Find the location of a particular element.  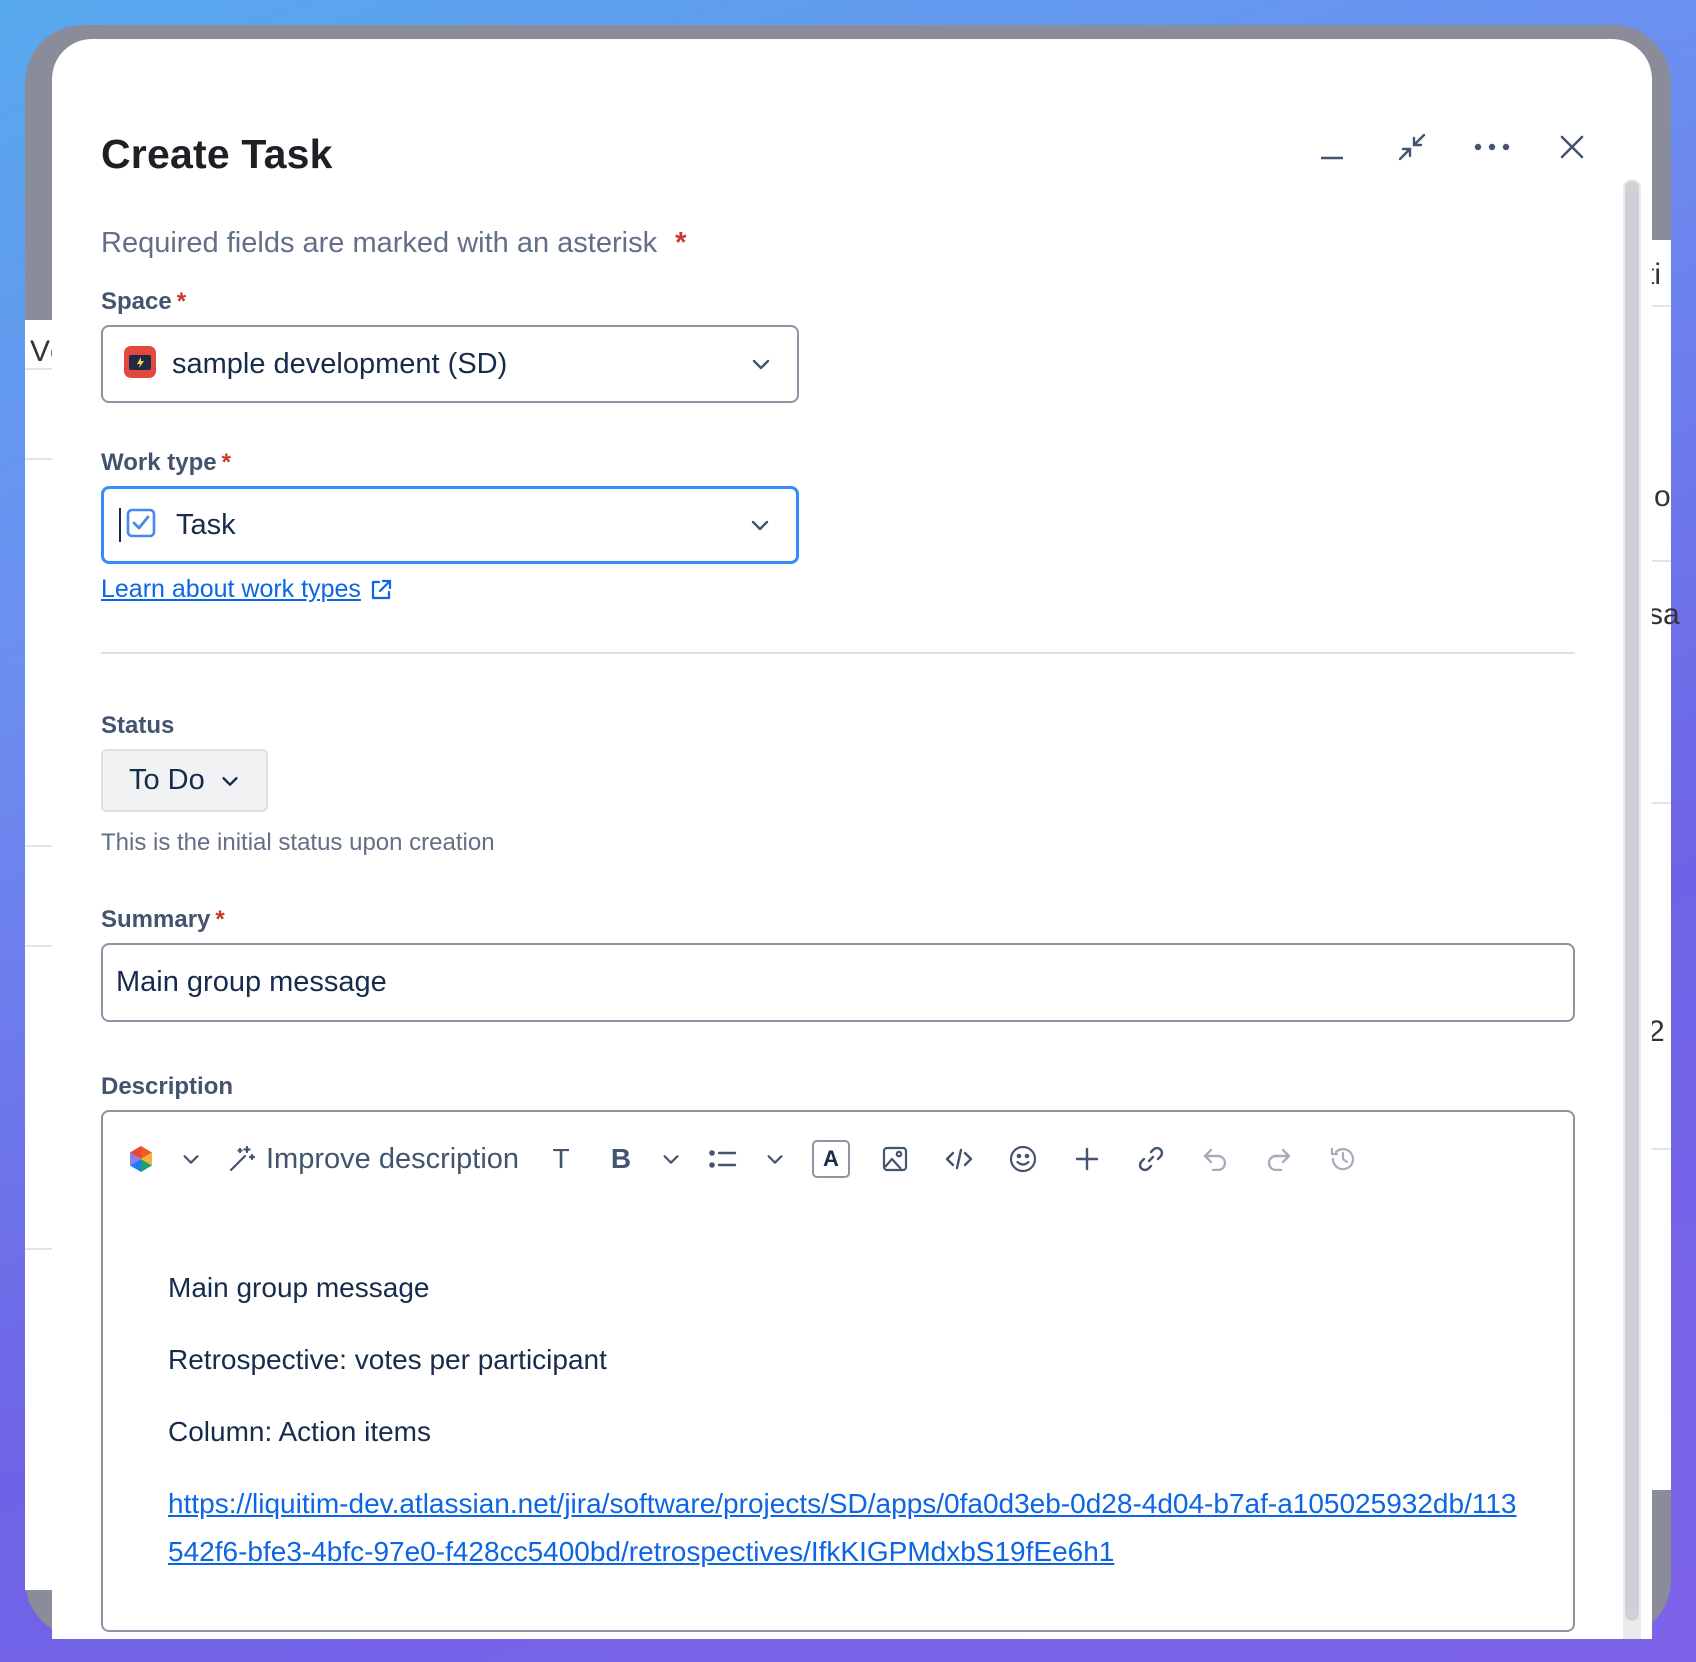

image-icon is located at coordinates (895, 1159).